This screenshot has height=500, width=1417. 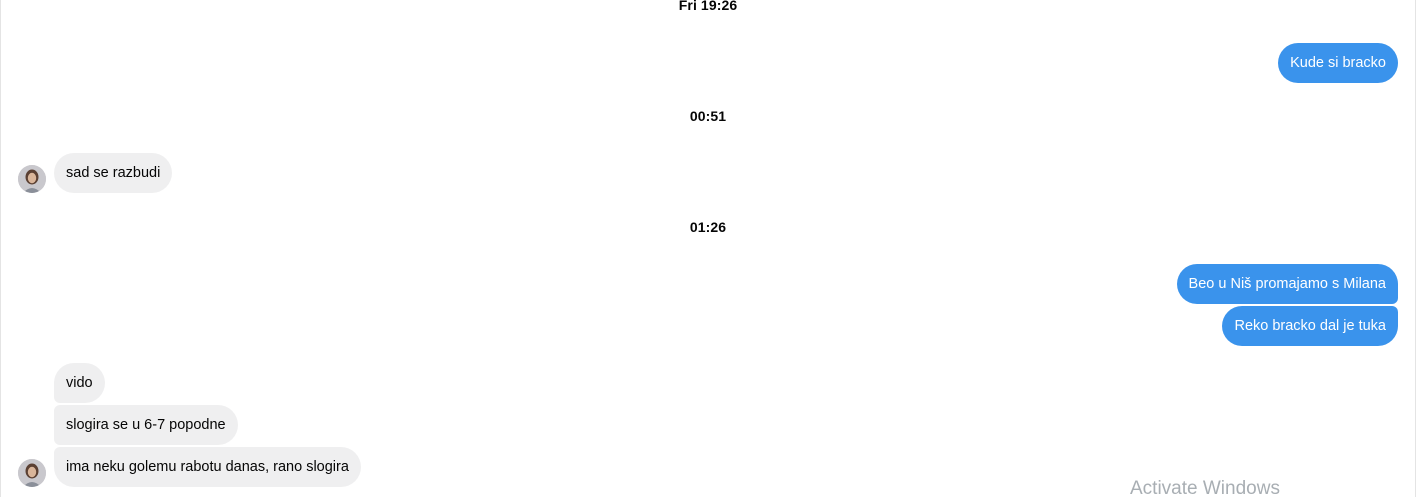 I want to click on timestamp-divider: Fri 19:26, so click(x=708, y=6).